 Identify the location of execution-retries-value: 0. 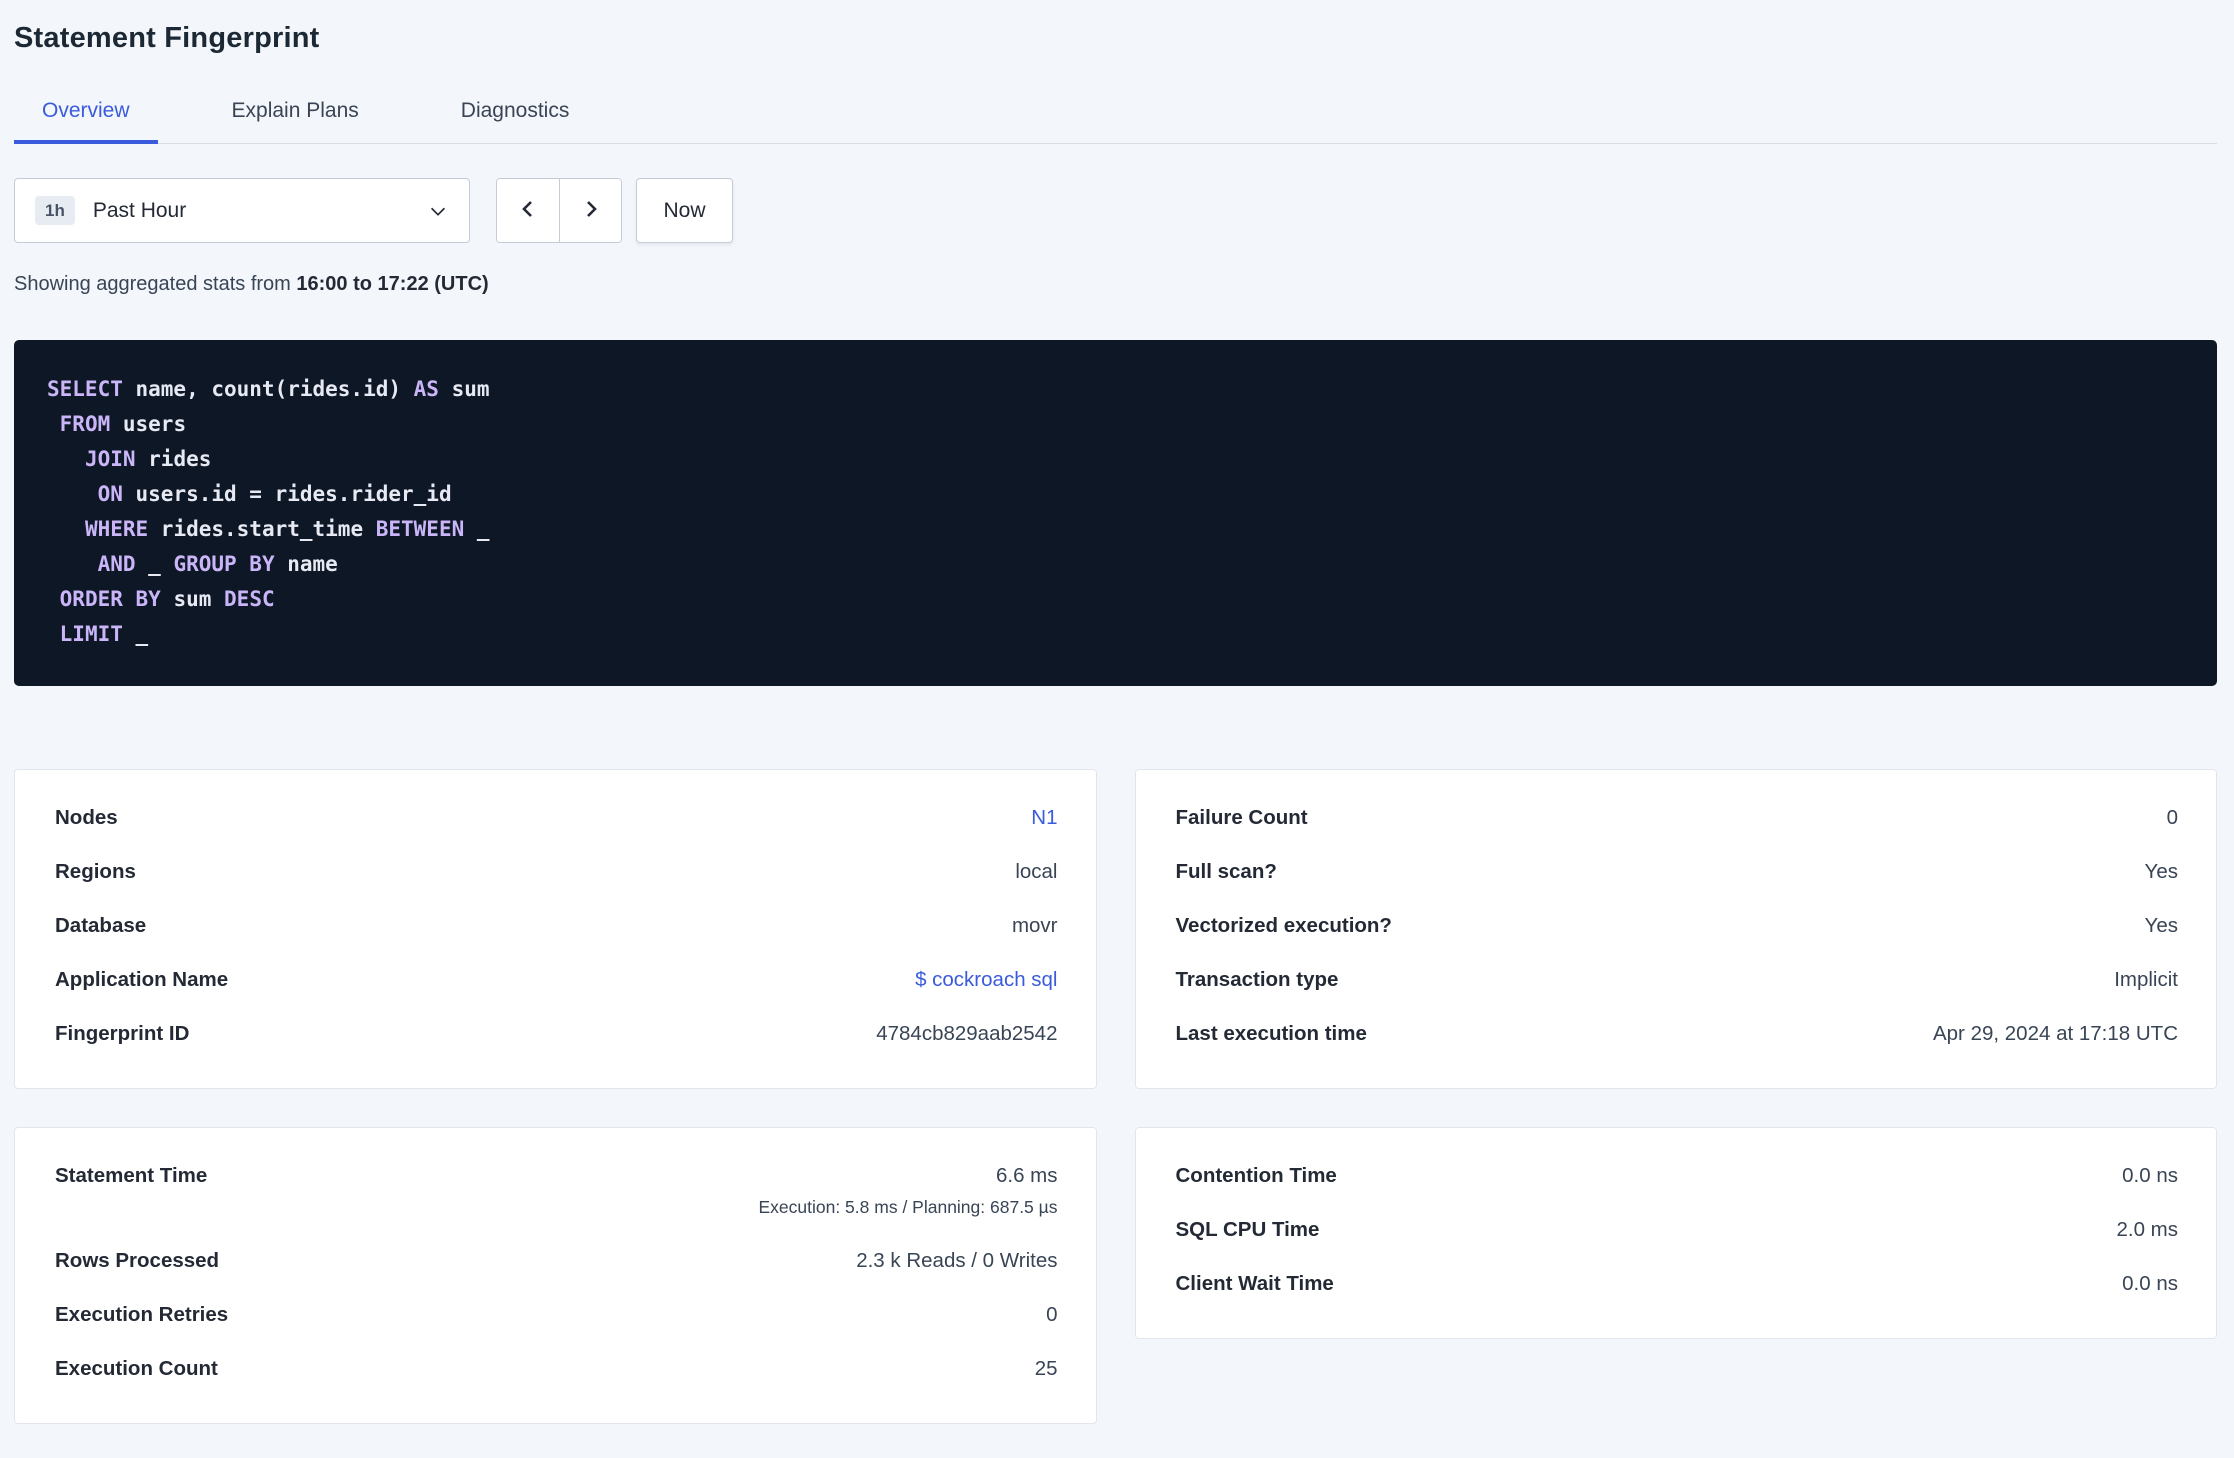
(1052, 1314).